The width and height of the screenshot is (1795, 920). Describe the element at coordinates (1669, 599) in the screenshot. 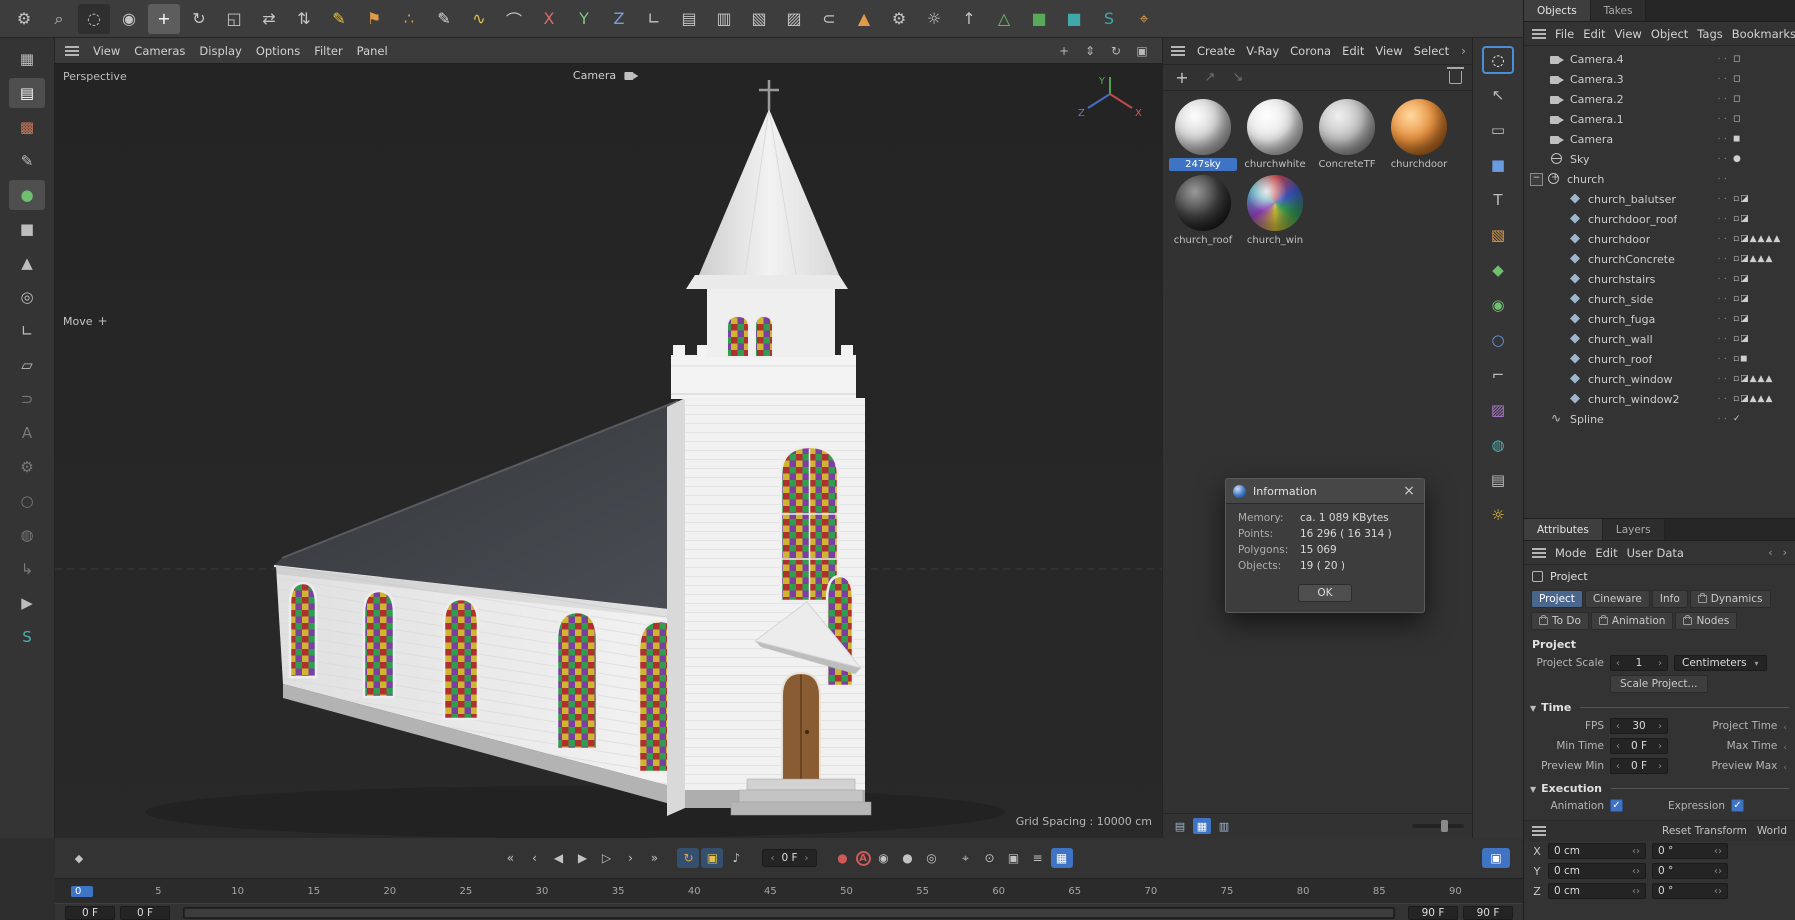

I see `attribute-tab: Info` at that location.